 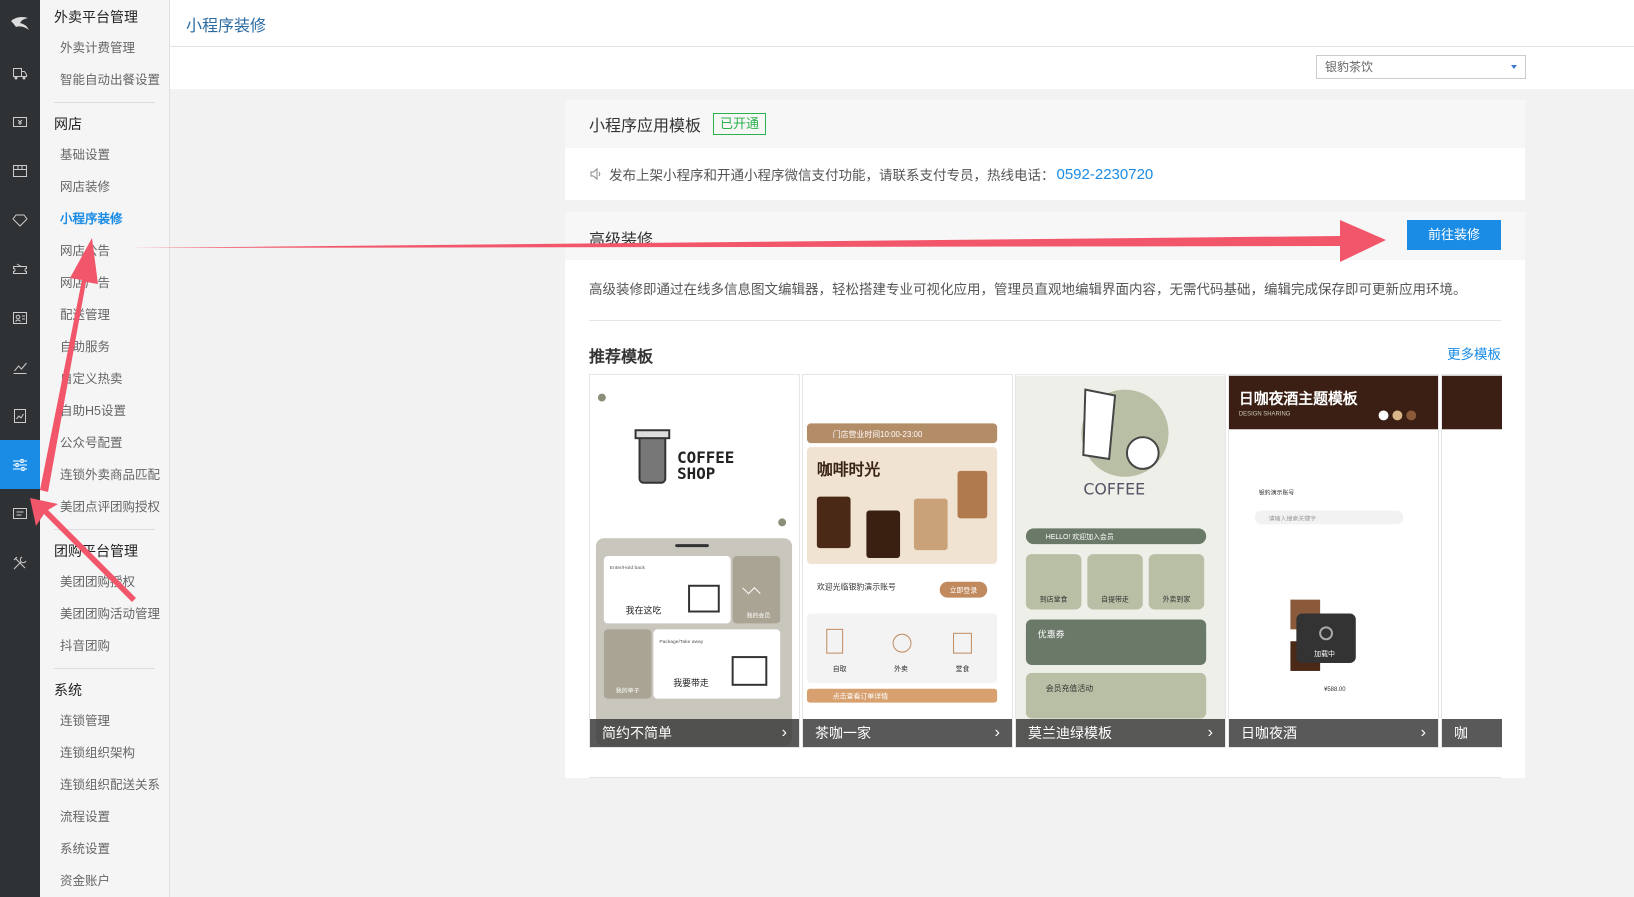 I want to click on order-link: 点击查看订单详情, so click(x=860, y=696).